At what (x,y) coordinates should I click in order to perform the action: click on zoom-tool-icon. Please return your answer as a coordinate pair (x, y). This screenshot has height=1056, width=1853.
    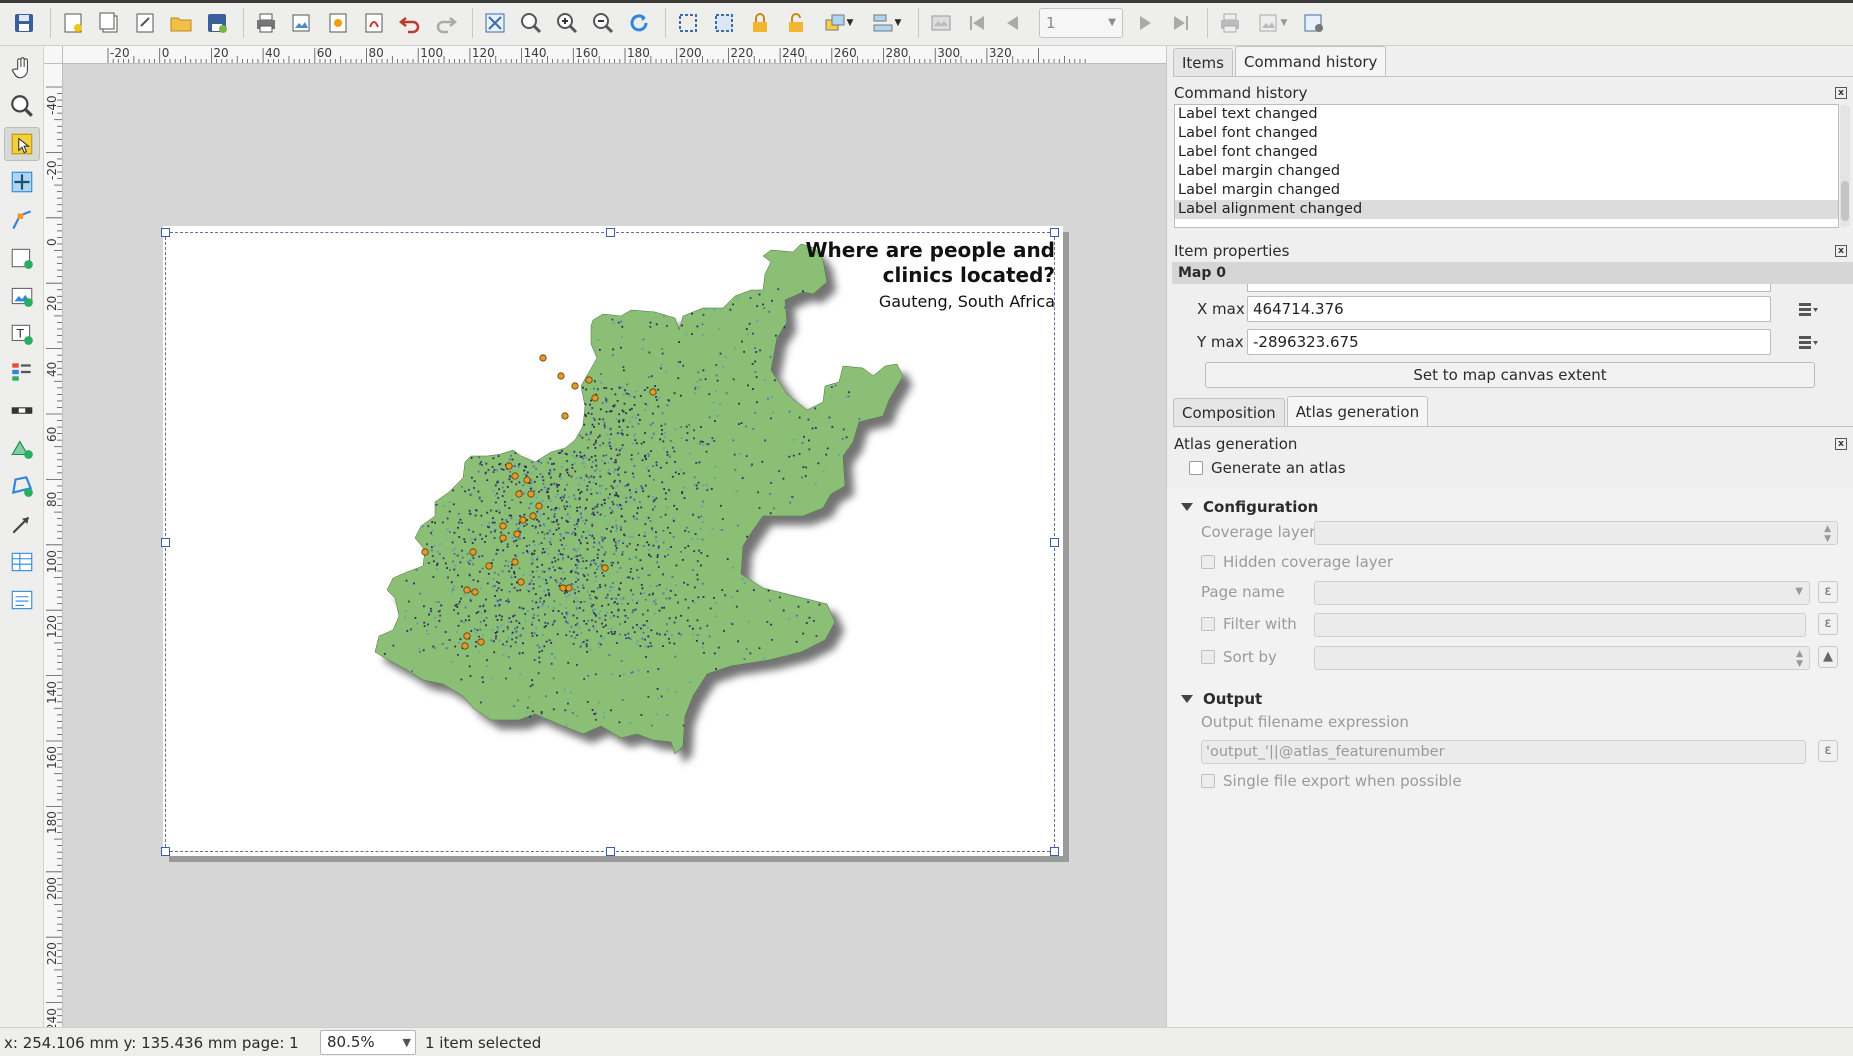
    Looking at the image, I should click on (22, 106).